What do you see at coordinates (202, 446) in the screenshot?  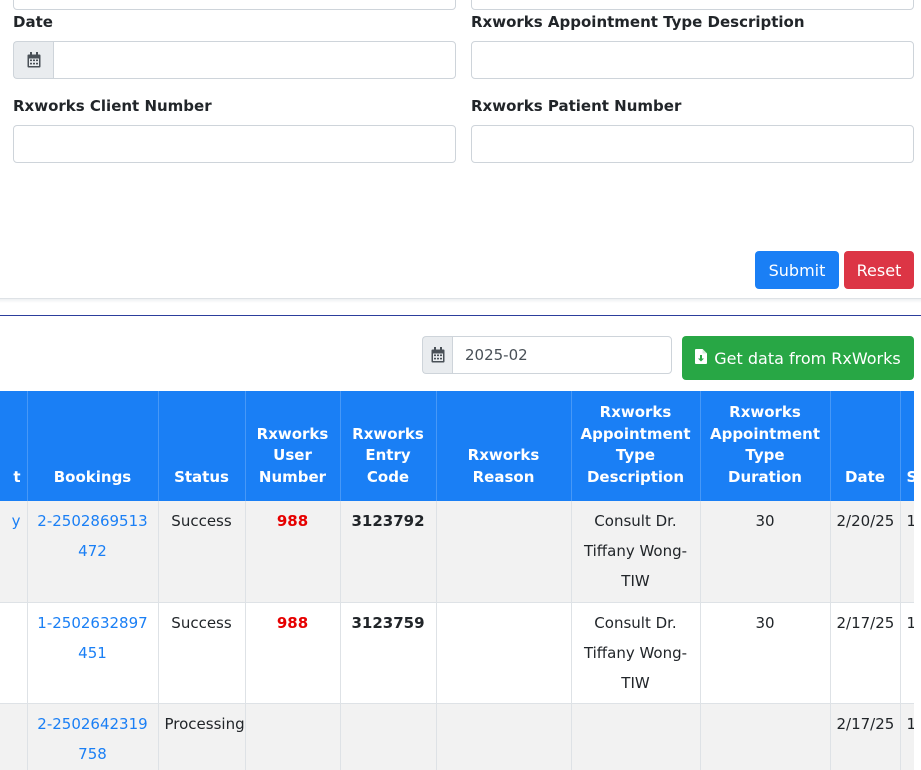 I see `col-header-status: Status` at bounding box center [202, 446].